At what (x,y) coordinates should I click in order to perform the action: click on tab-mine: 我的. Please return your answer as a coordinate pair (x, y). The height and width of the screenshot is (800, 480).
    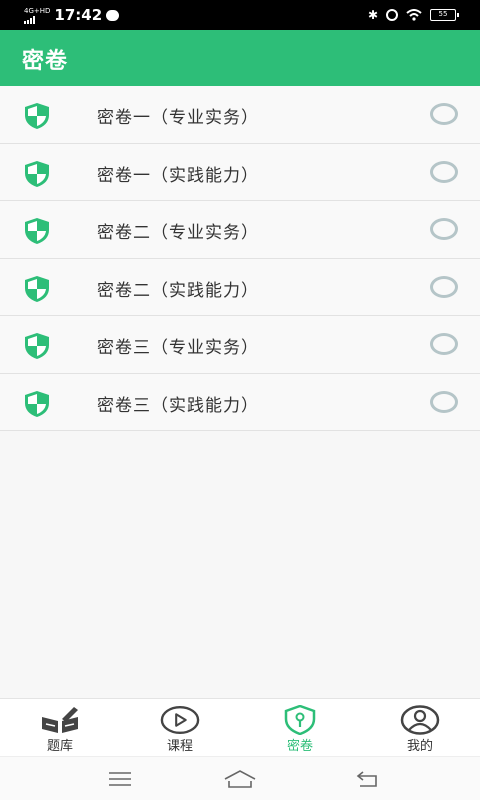
    Looking at the image, I should click on (420, 727).